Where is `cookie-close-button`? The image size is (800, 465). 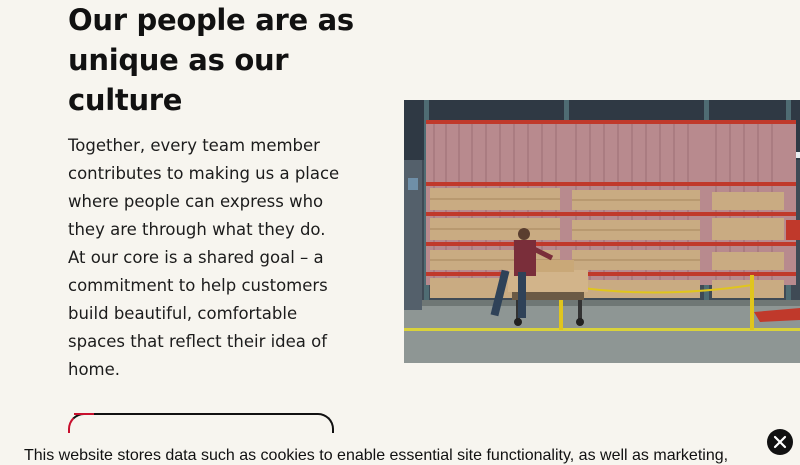 cookie-close-button is located at coordinates (780, 442).